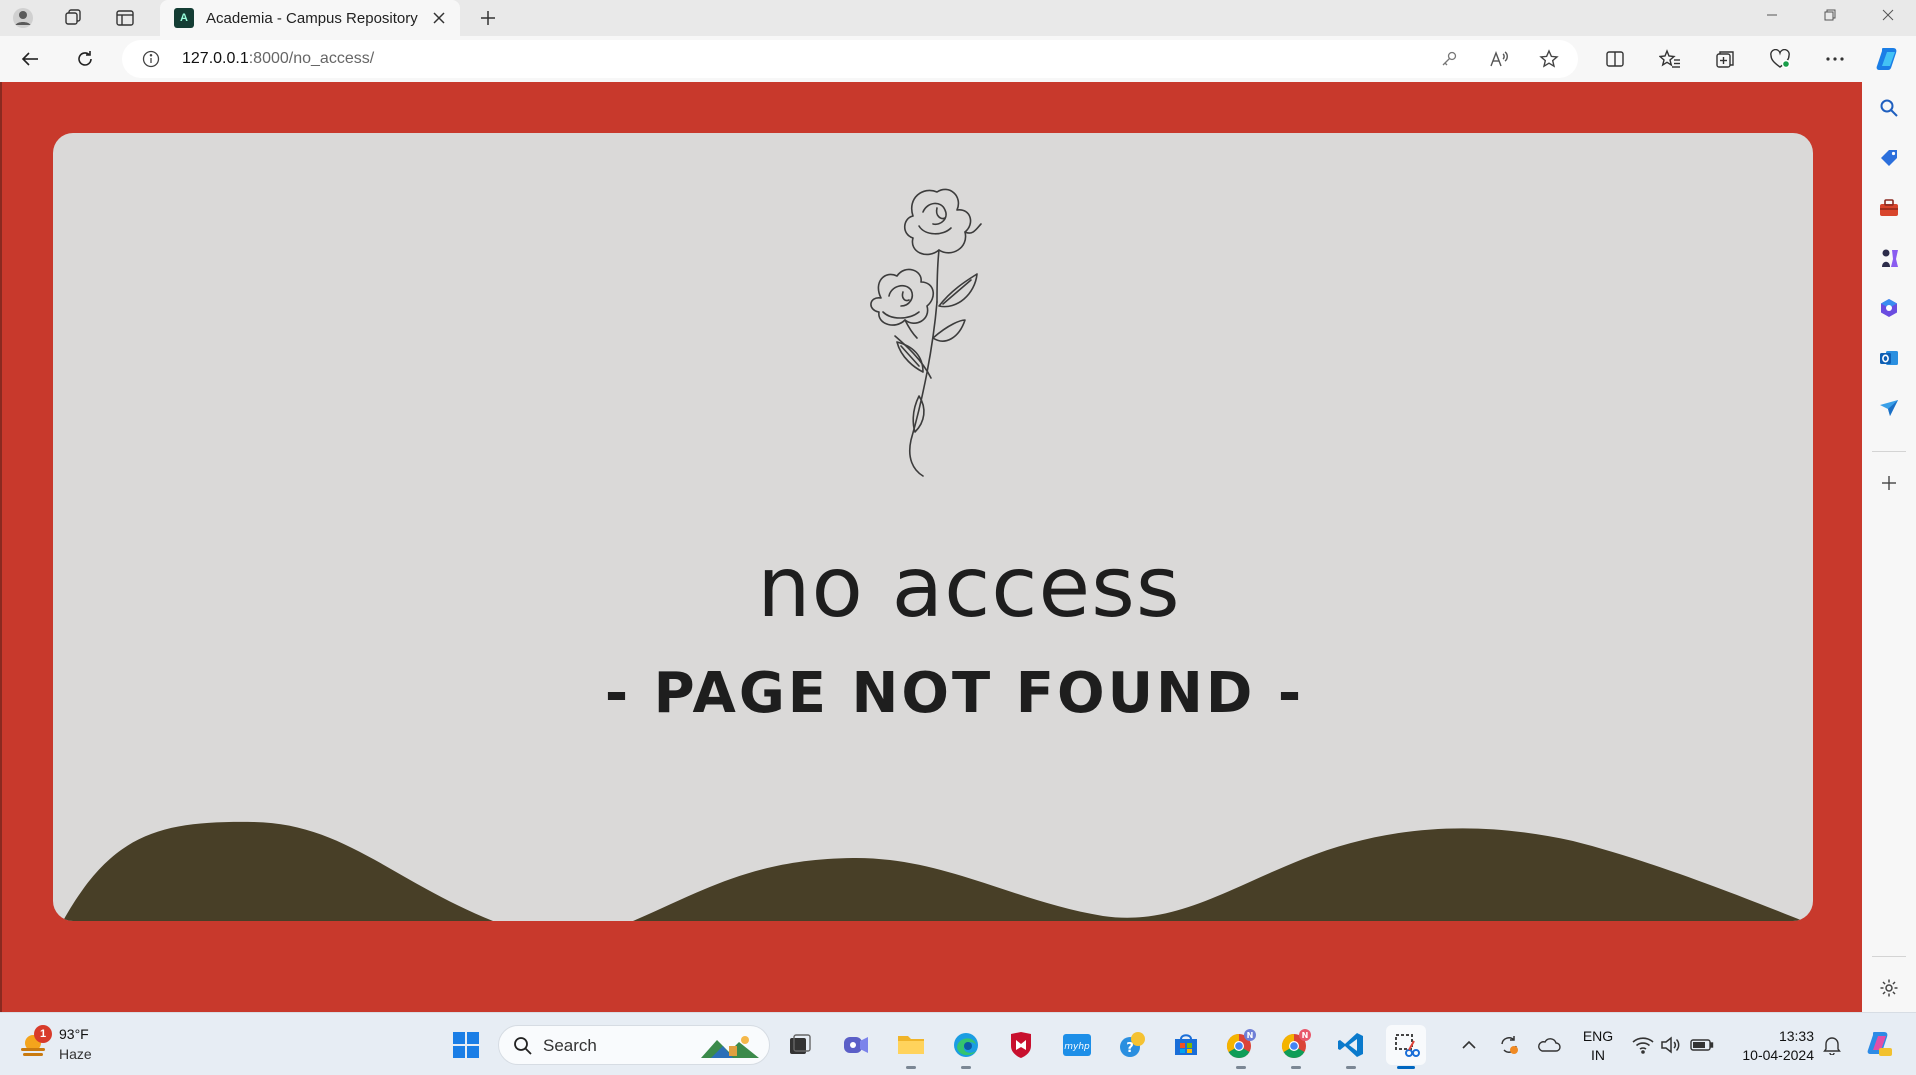 The image size is (1916, 1075). I want to click on help-icon: ?, so click(1132, 1045).